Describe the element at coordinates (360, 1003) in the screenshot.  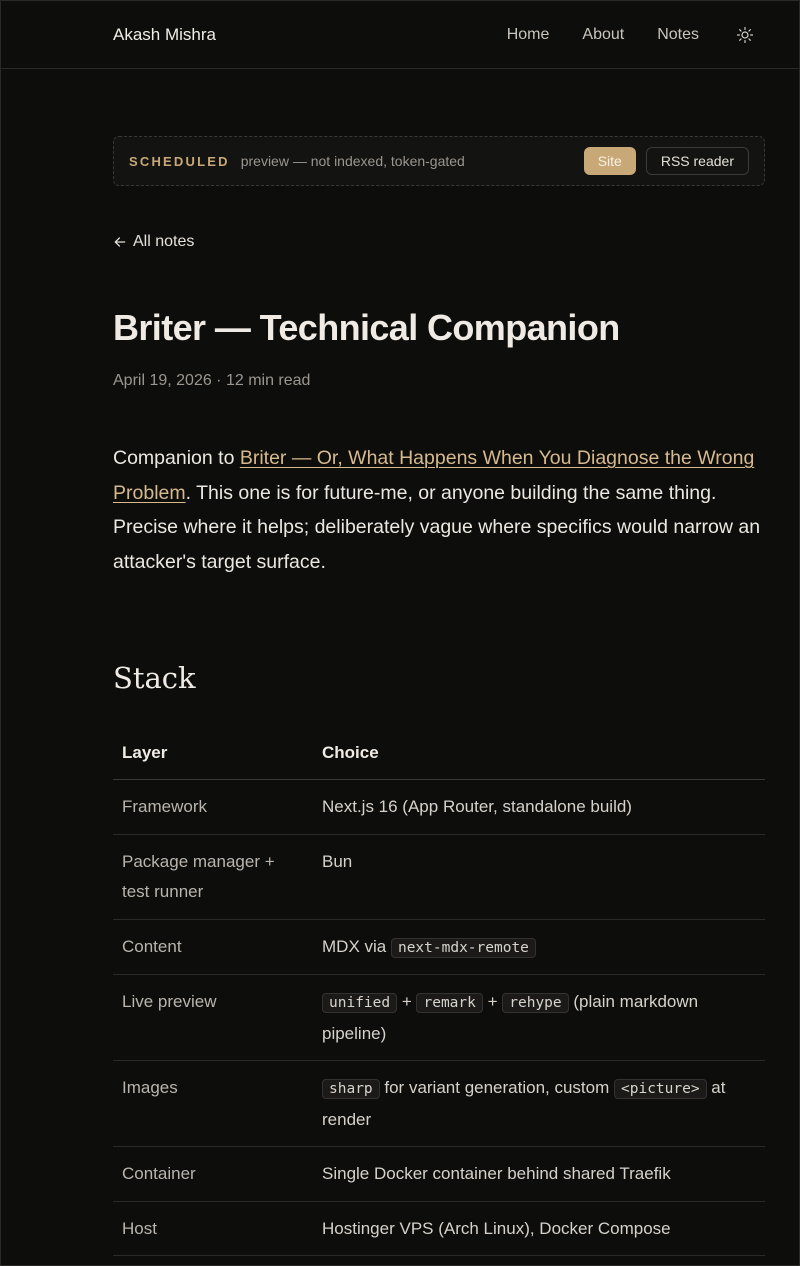
I see `inline-code: unified` at that location.